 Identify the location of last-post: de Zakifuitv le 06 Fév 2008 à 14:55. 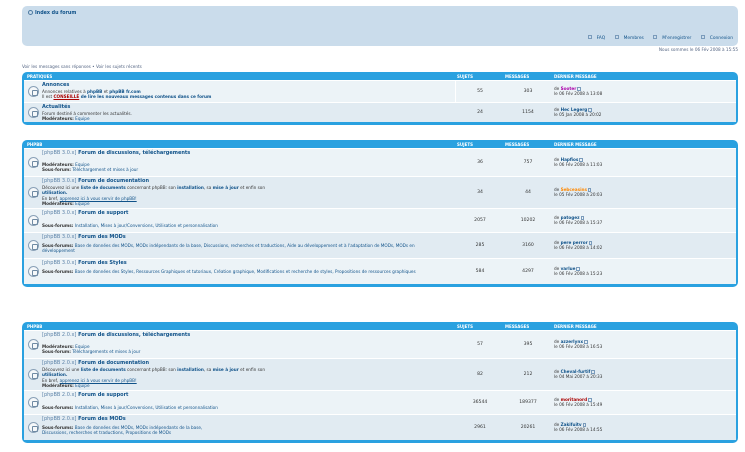
(578, 427).